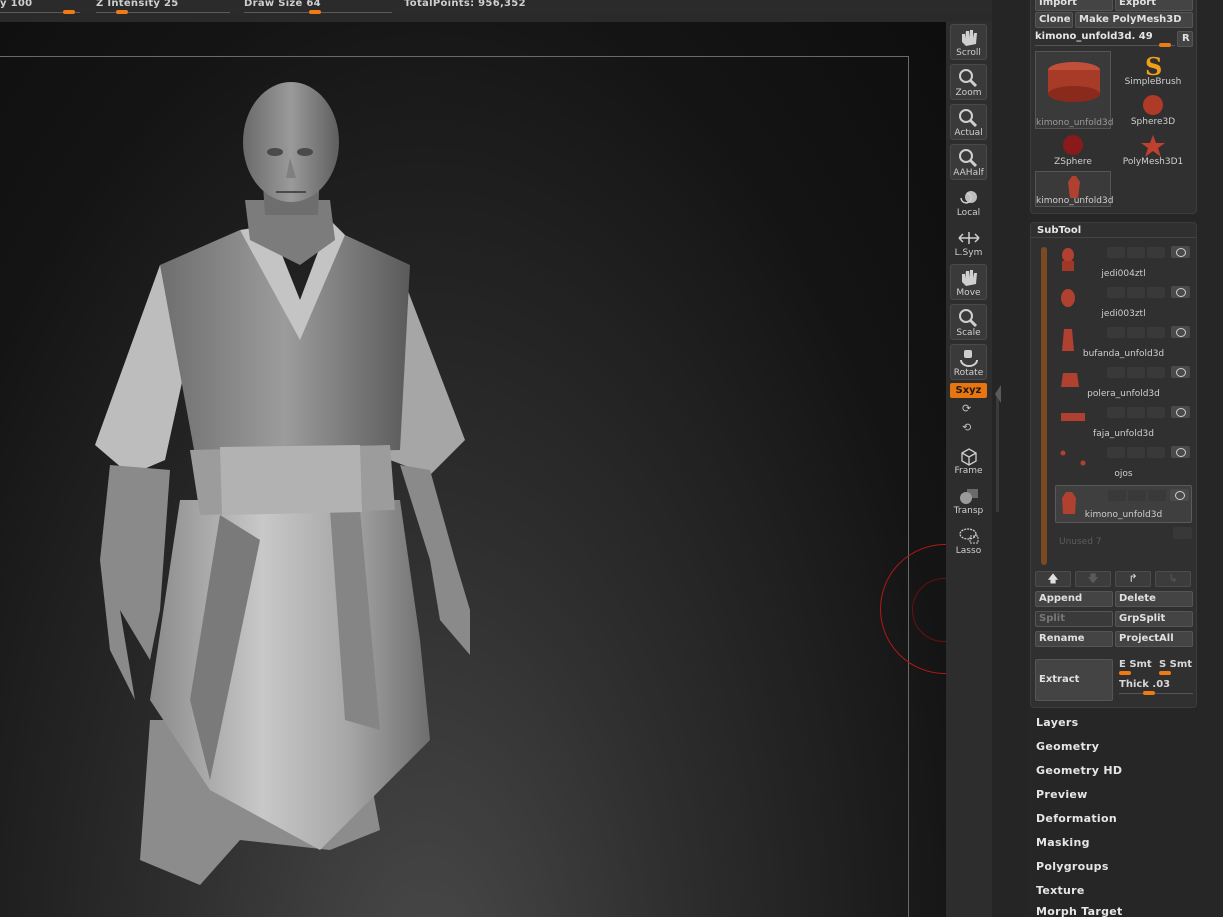 The height and width of the screenshot is (917, 1223). I want to click on frame-button: Frame, so click(968, 460).